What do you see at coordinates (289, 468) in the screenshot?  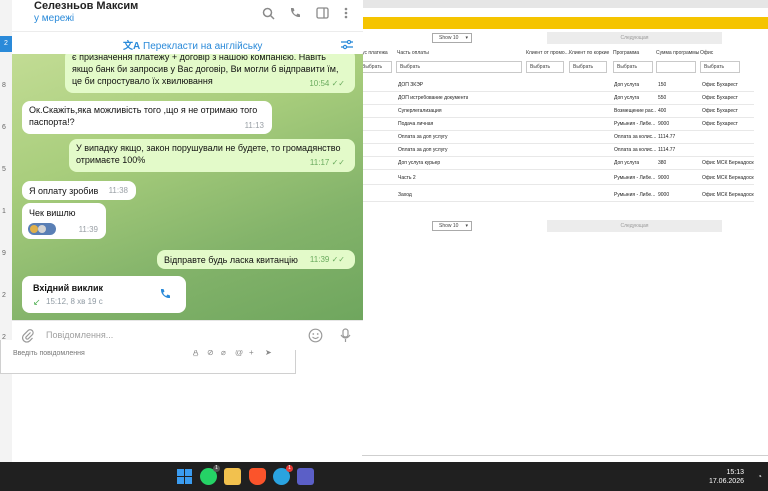 I see `telegram-badge: 1` at bounding box center [289, 468].